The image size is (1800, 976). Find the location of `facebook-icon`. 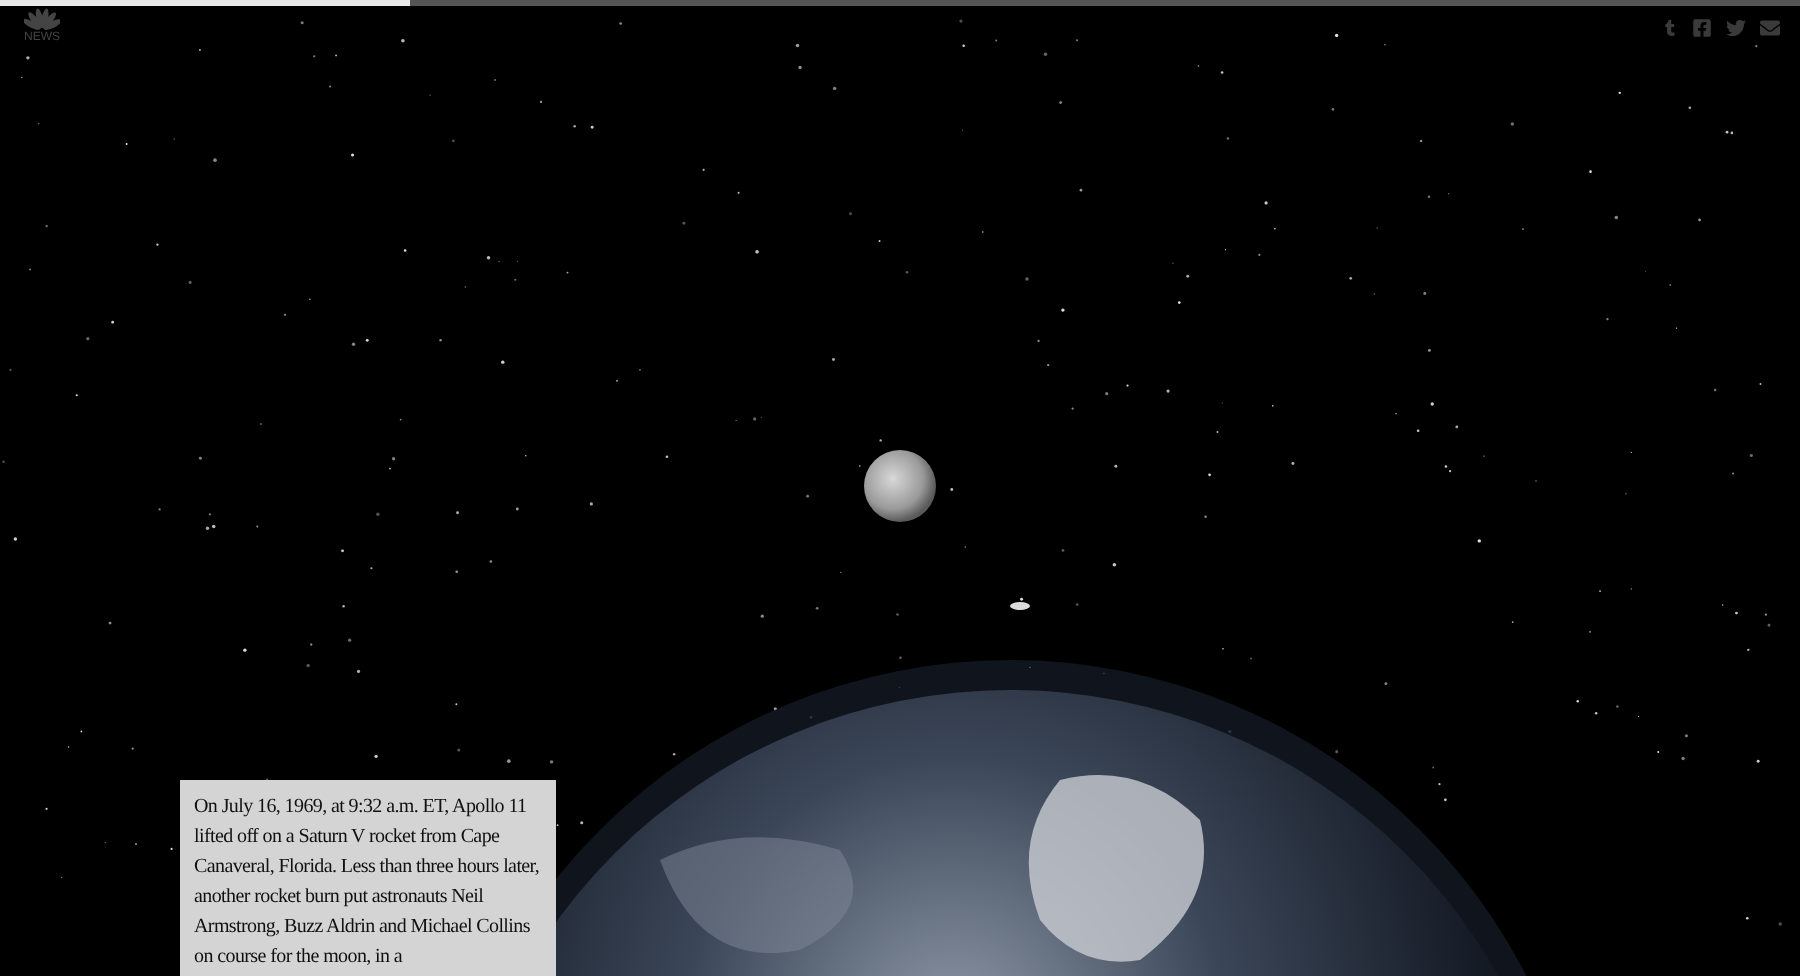

facebook-icon is located at coordinates (1702, 28).